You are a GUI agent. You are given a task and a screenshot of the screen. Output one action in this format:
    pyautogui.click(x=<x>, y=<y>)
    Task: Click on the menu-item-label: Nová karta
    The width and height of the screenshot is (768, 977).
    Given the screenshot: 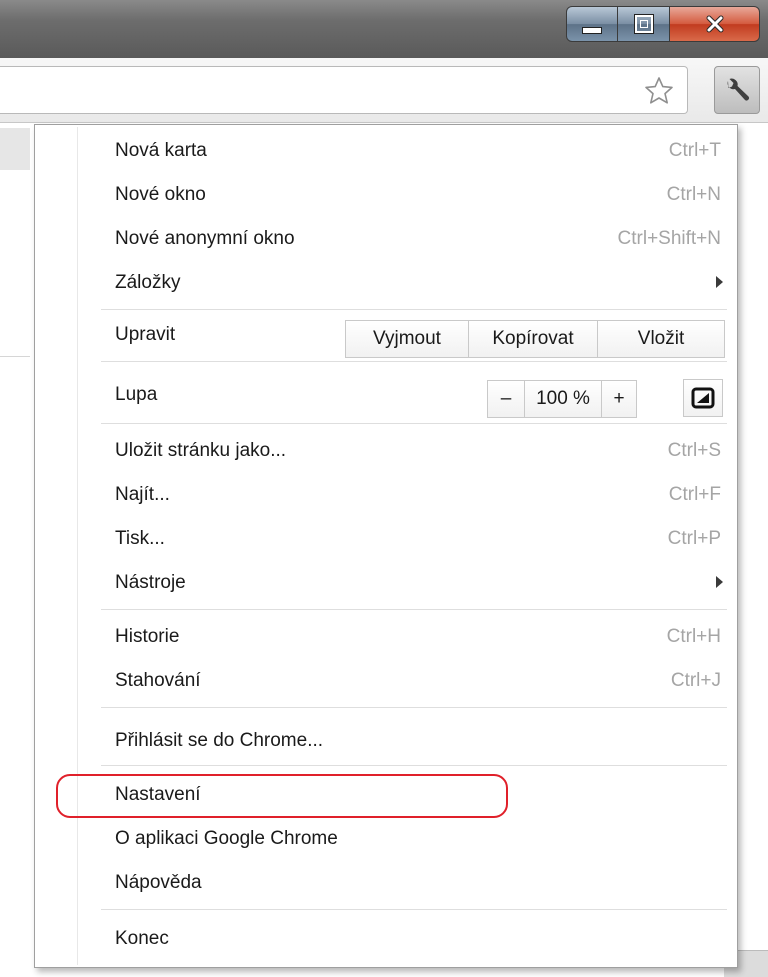 What is the action you would take?
    pyautogui.click(x=161, y=150)
    